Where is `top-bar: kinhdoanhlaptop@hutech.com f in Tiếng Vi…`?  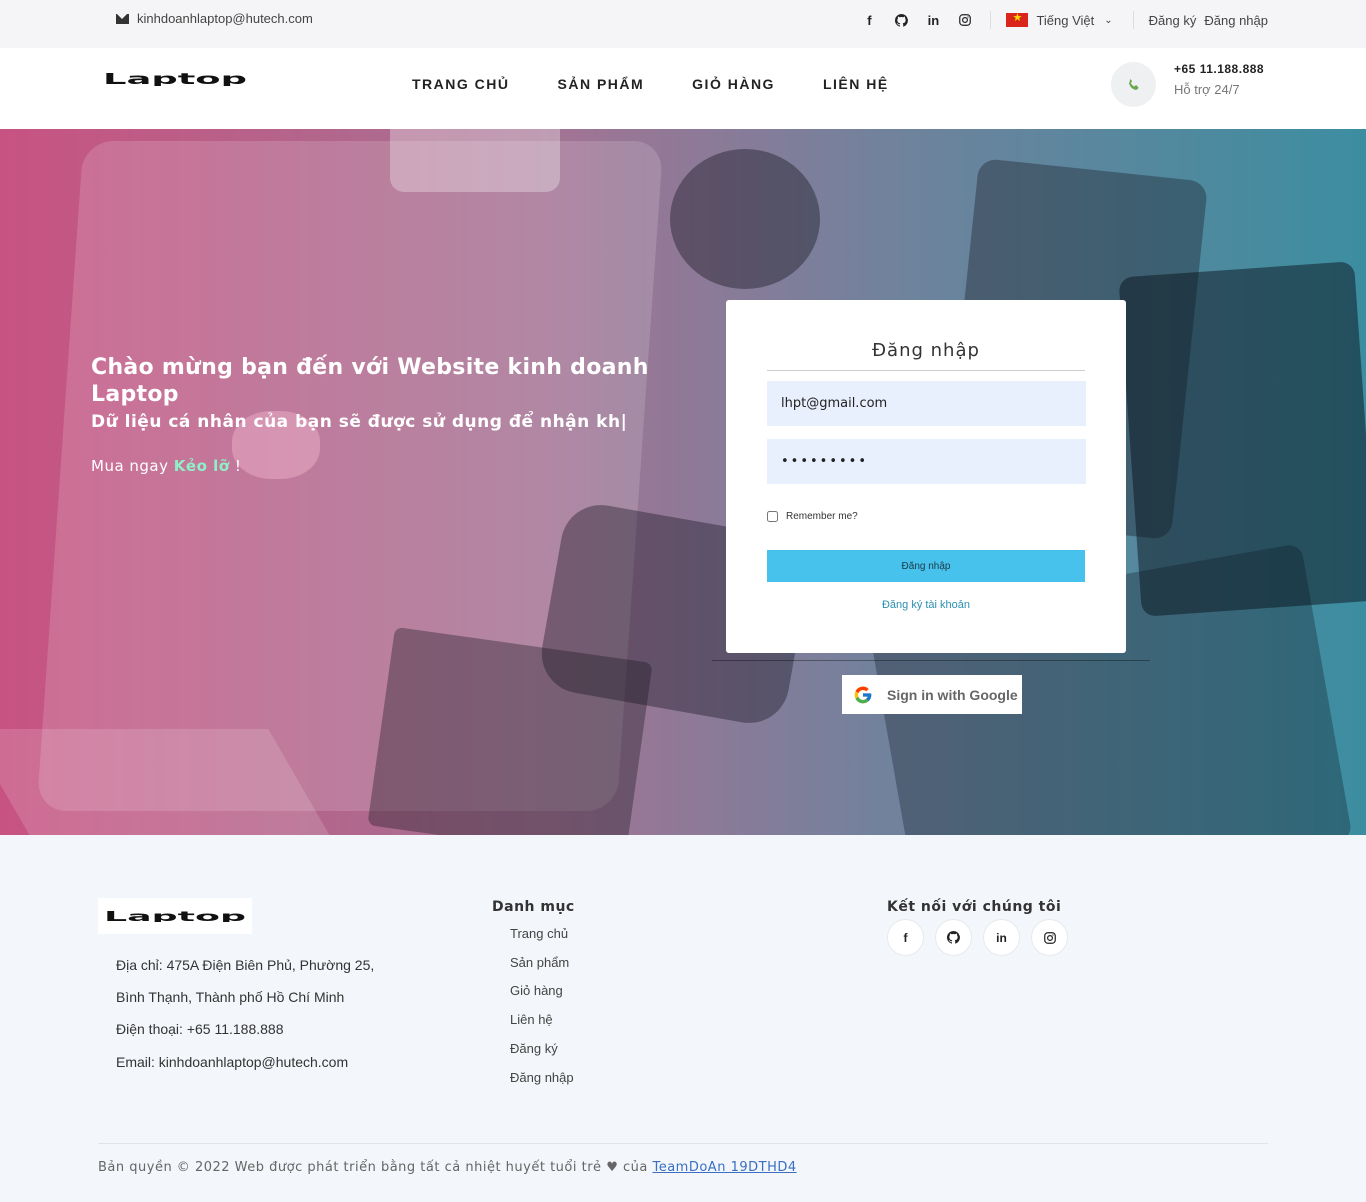 top-bar: kinhdoanhlaptop@hutech.com f in Tiếng Vi… is located at coordinates (683, 24).